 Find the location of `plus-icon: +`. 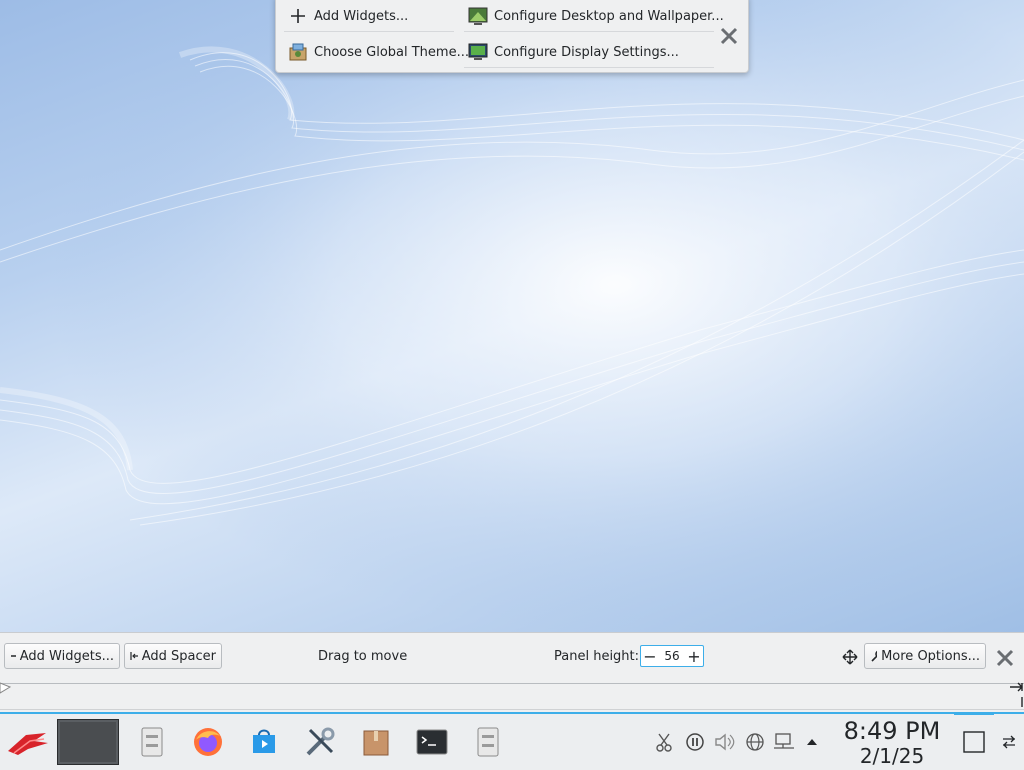

plus-icon: + is located at coordinates (694, 656).